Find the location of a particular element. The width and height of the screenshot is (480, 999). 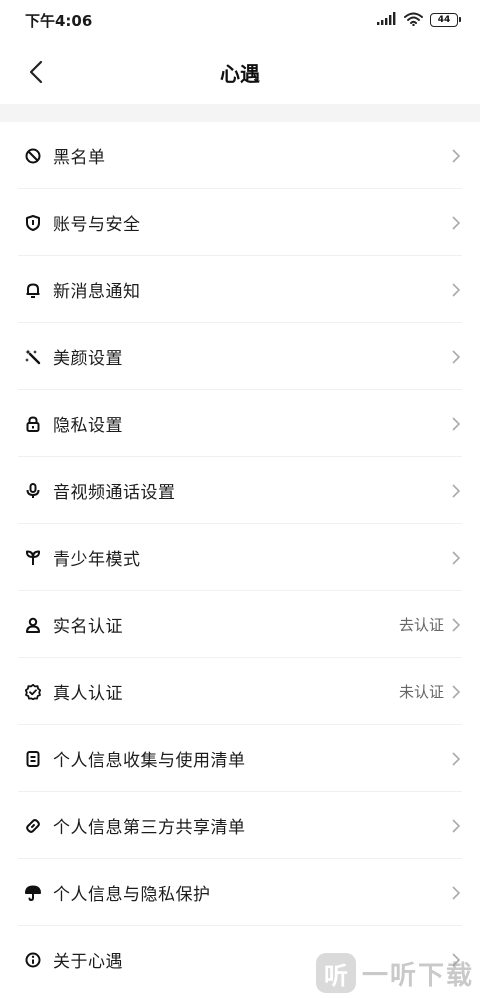

battery-icon: 44 is located at coordinates (445, 20).